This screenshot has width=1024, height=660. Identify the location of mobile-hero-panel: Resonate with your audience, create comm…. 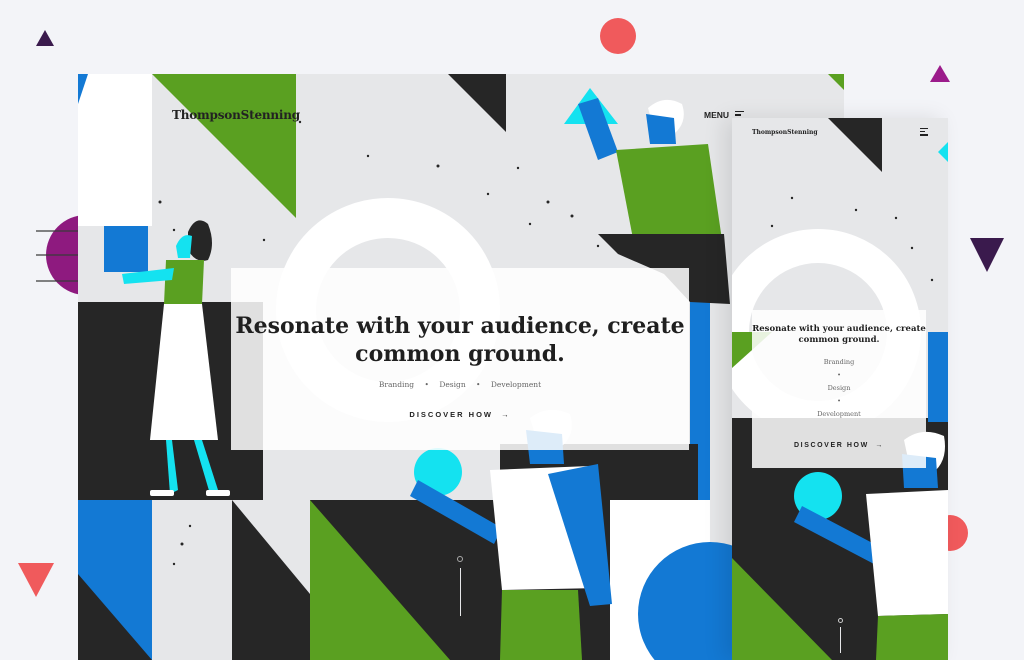
(839, 389).